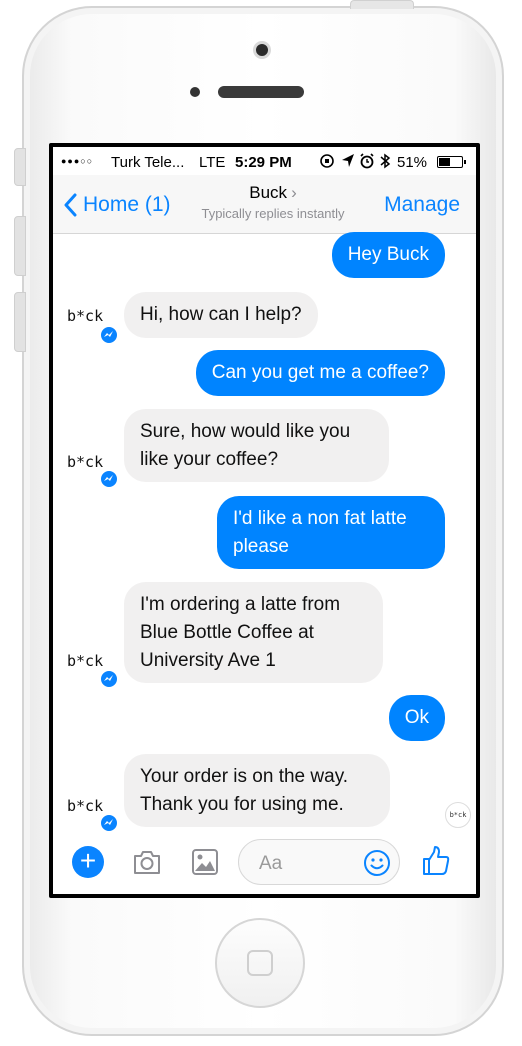 Image resolution: width=522 pixels, height=1046 pixels. I want to click on volume-up-button, so click(20, 246).